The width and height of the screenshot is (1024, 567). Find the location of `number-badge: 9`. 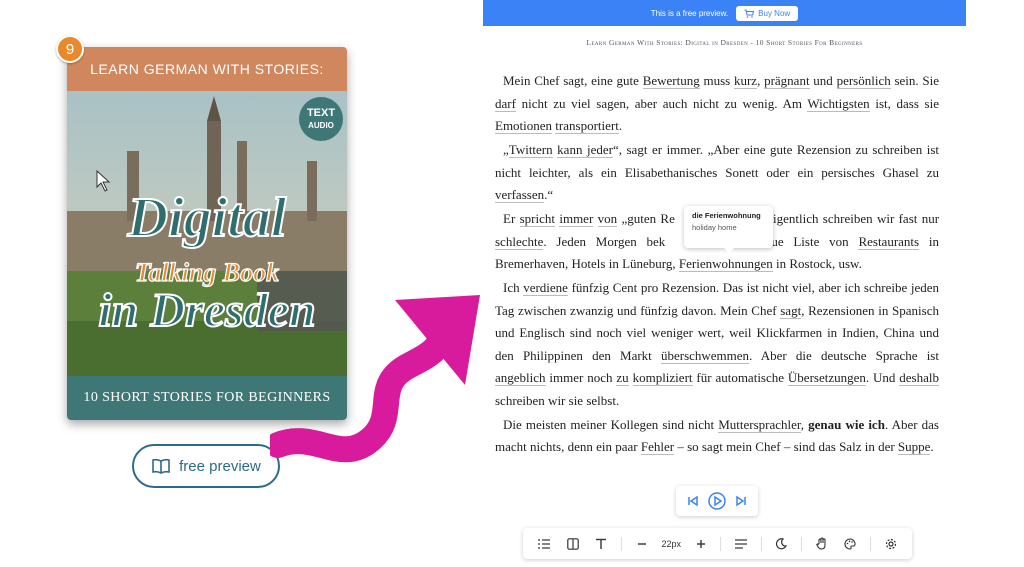

number-badge: 9 is located at coordinates (70, 49).